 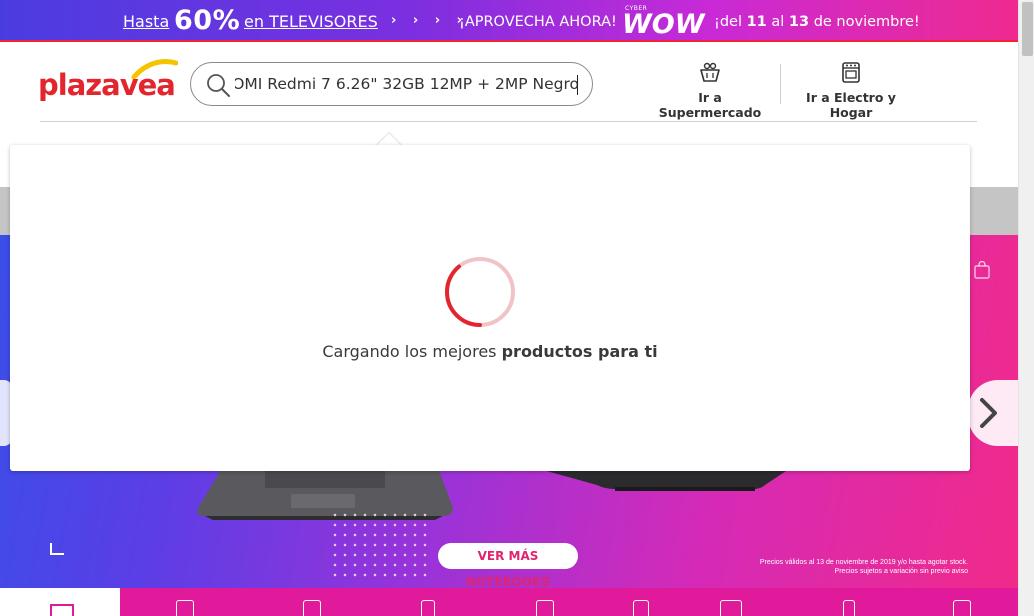 What do you see at coordinates (430, 20) in the screenshot?
I see `promo-arrows: › › › ›` at bounding box center [430, 20].